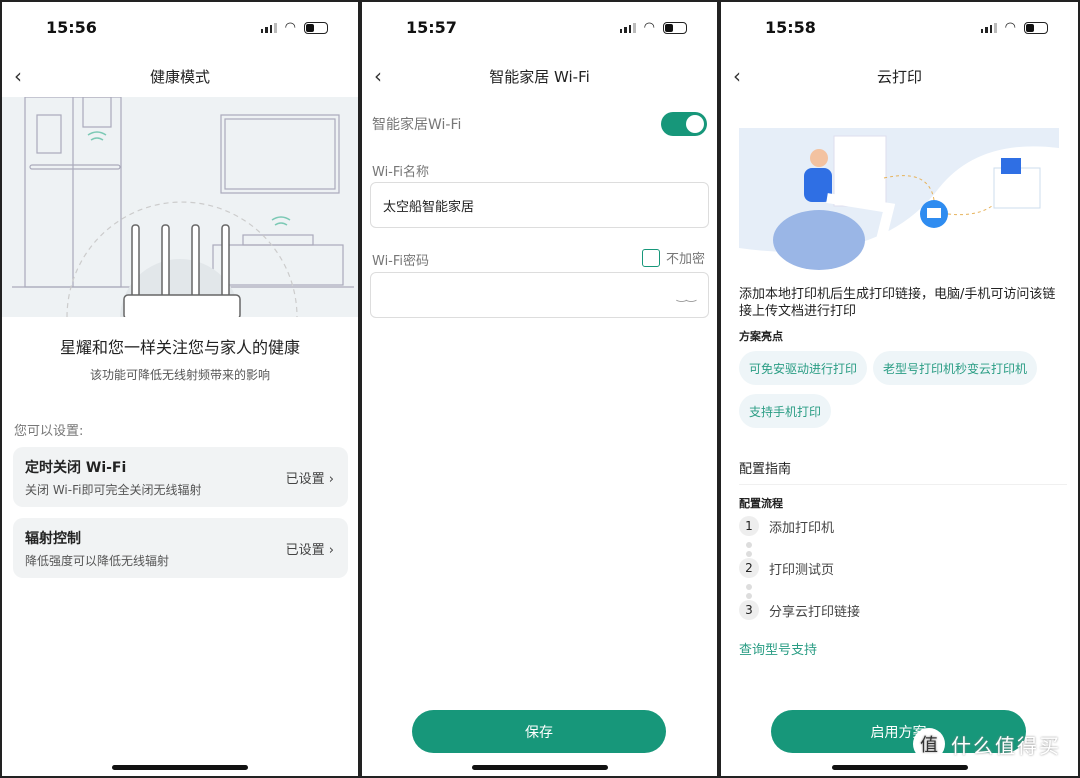 The image size is (1080, 778). I want to click on settings-section-label: 您可以设置:, so click(49, 431).